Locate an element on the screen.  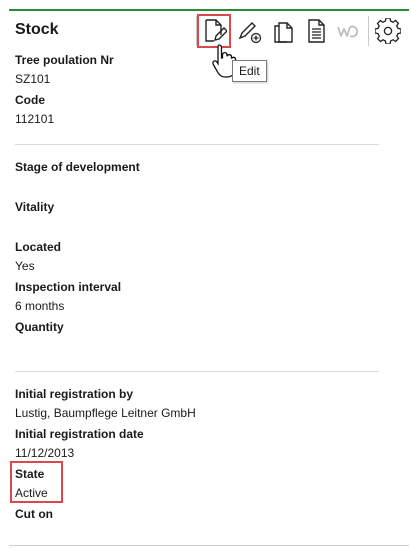
inspection-interval-label: Inspection interval is located at coordinates (68, 287).